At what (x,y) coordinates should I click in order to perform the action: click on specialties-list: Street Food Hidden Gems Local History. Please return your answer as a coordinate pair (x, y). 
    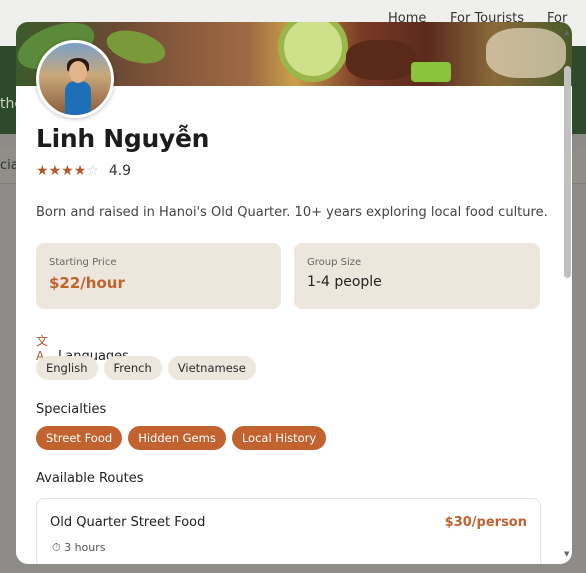
    Looking at the image, I should click on (181, 438).